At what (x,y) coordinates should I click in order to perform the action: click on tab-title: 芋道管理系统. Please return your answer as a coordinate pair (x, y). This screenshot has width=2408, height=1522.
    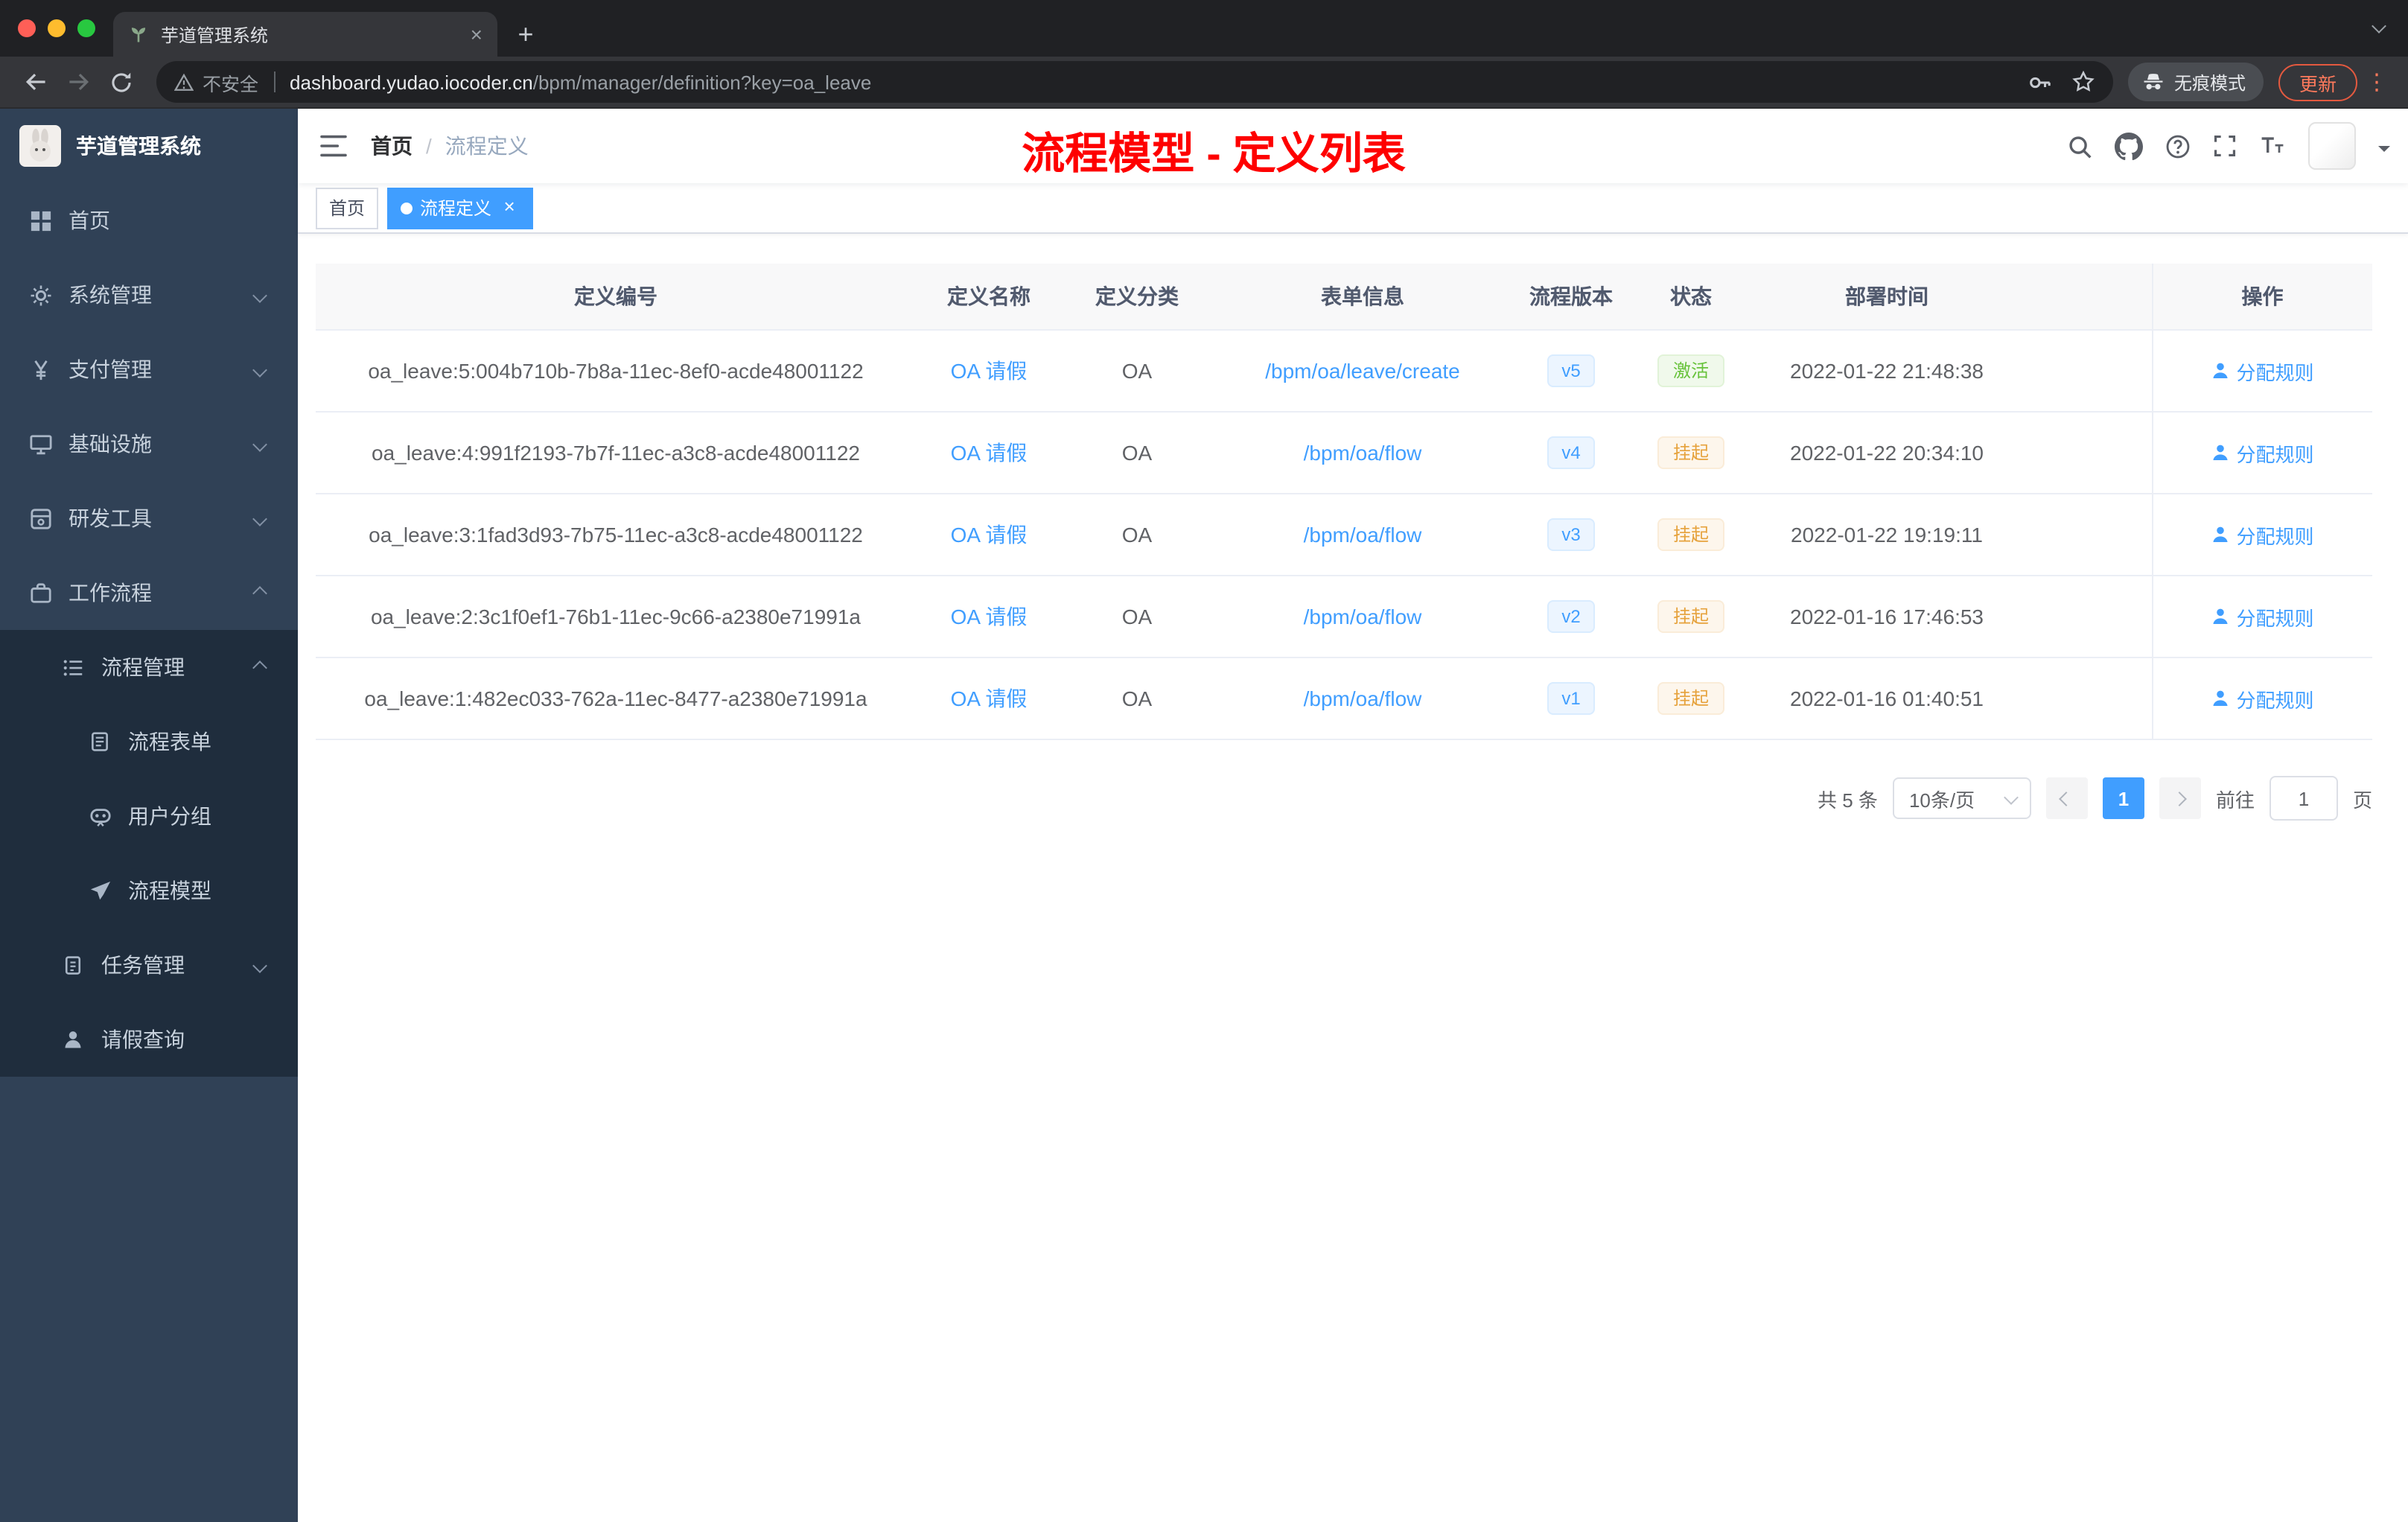
    Looking at the image, I should click on (215, 35).